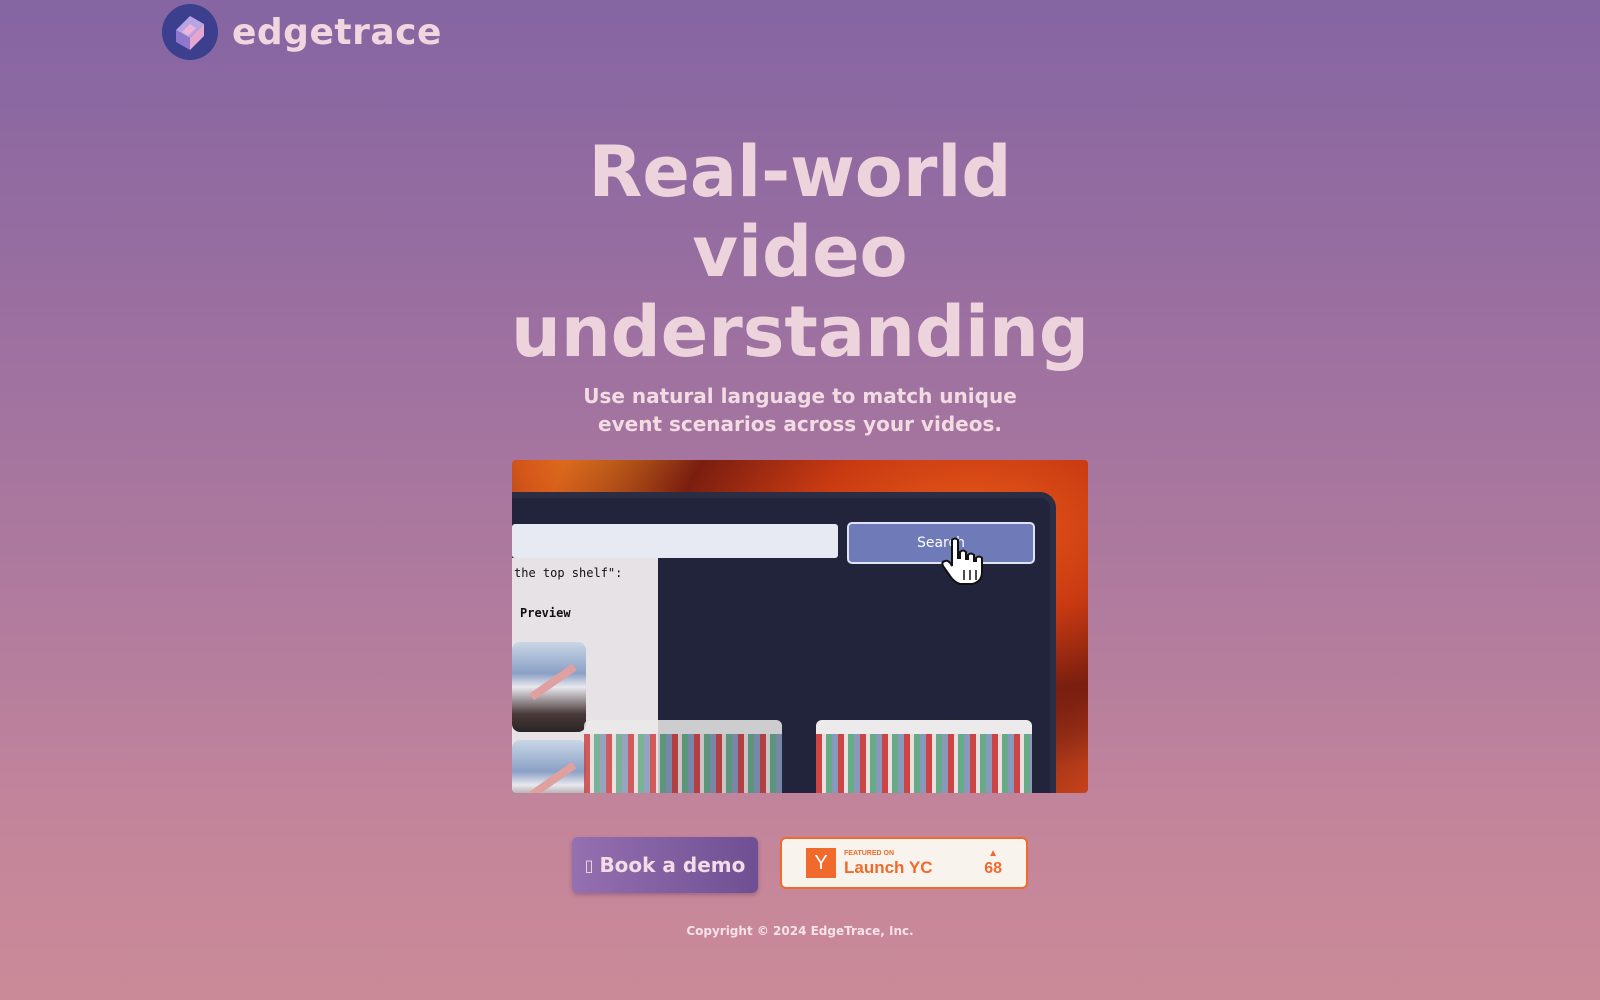  What do you see at coordinates (672, 865) in the screenshot?
I see `book-demo-label: Book a demo` at bounding box center [672, 865].